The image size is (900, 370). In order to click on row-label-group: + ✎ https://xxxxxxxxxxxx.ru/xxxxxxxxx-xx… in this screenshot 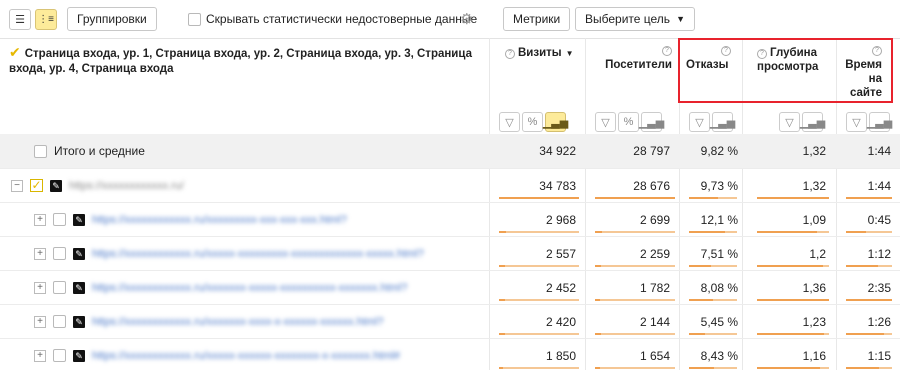, I will do `click(190, 219)`.